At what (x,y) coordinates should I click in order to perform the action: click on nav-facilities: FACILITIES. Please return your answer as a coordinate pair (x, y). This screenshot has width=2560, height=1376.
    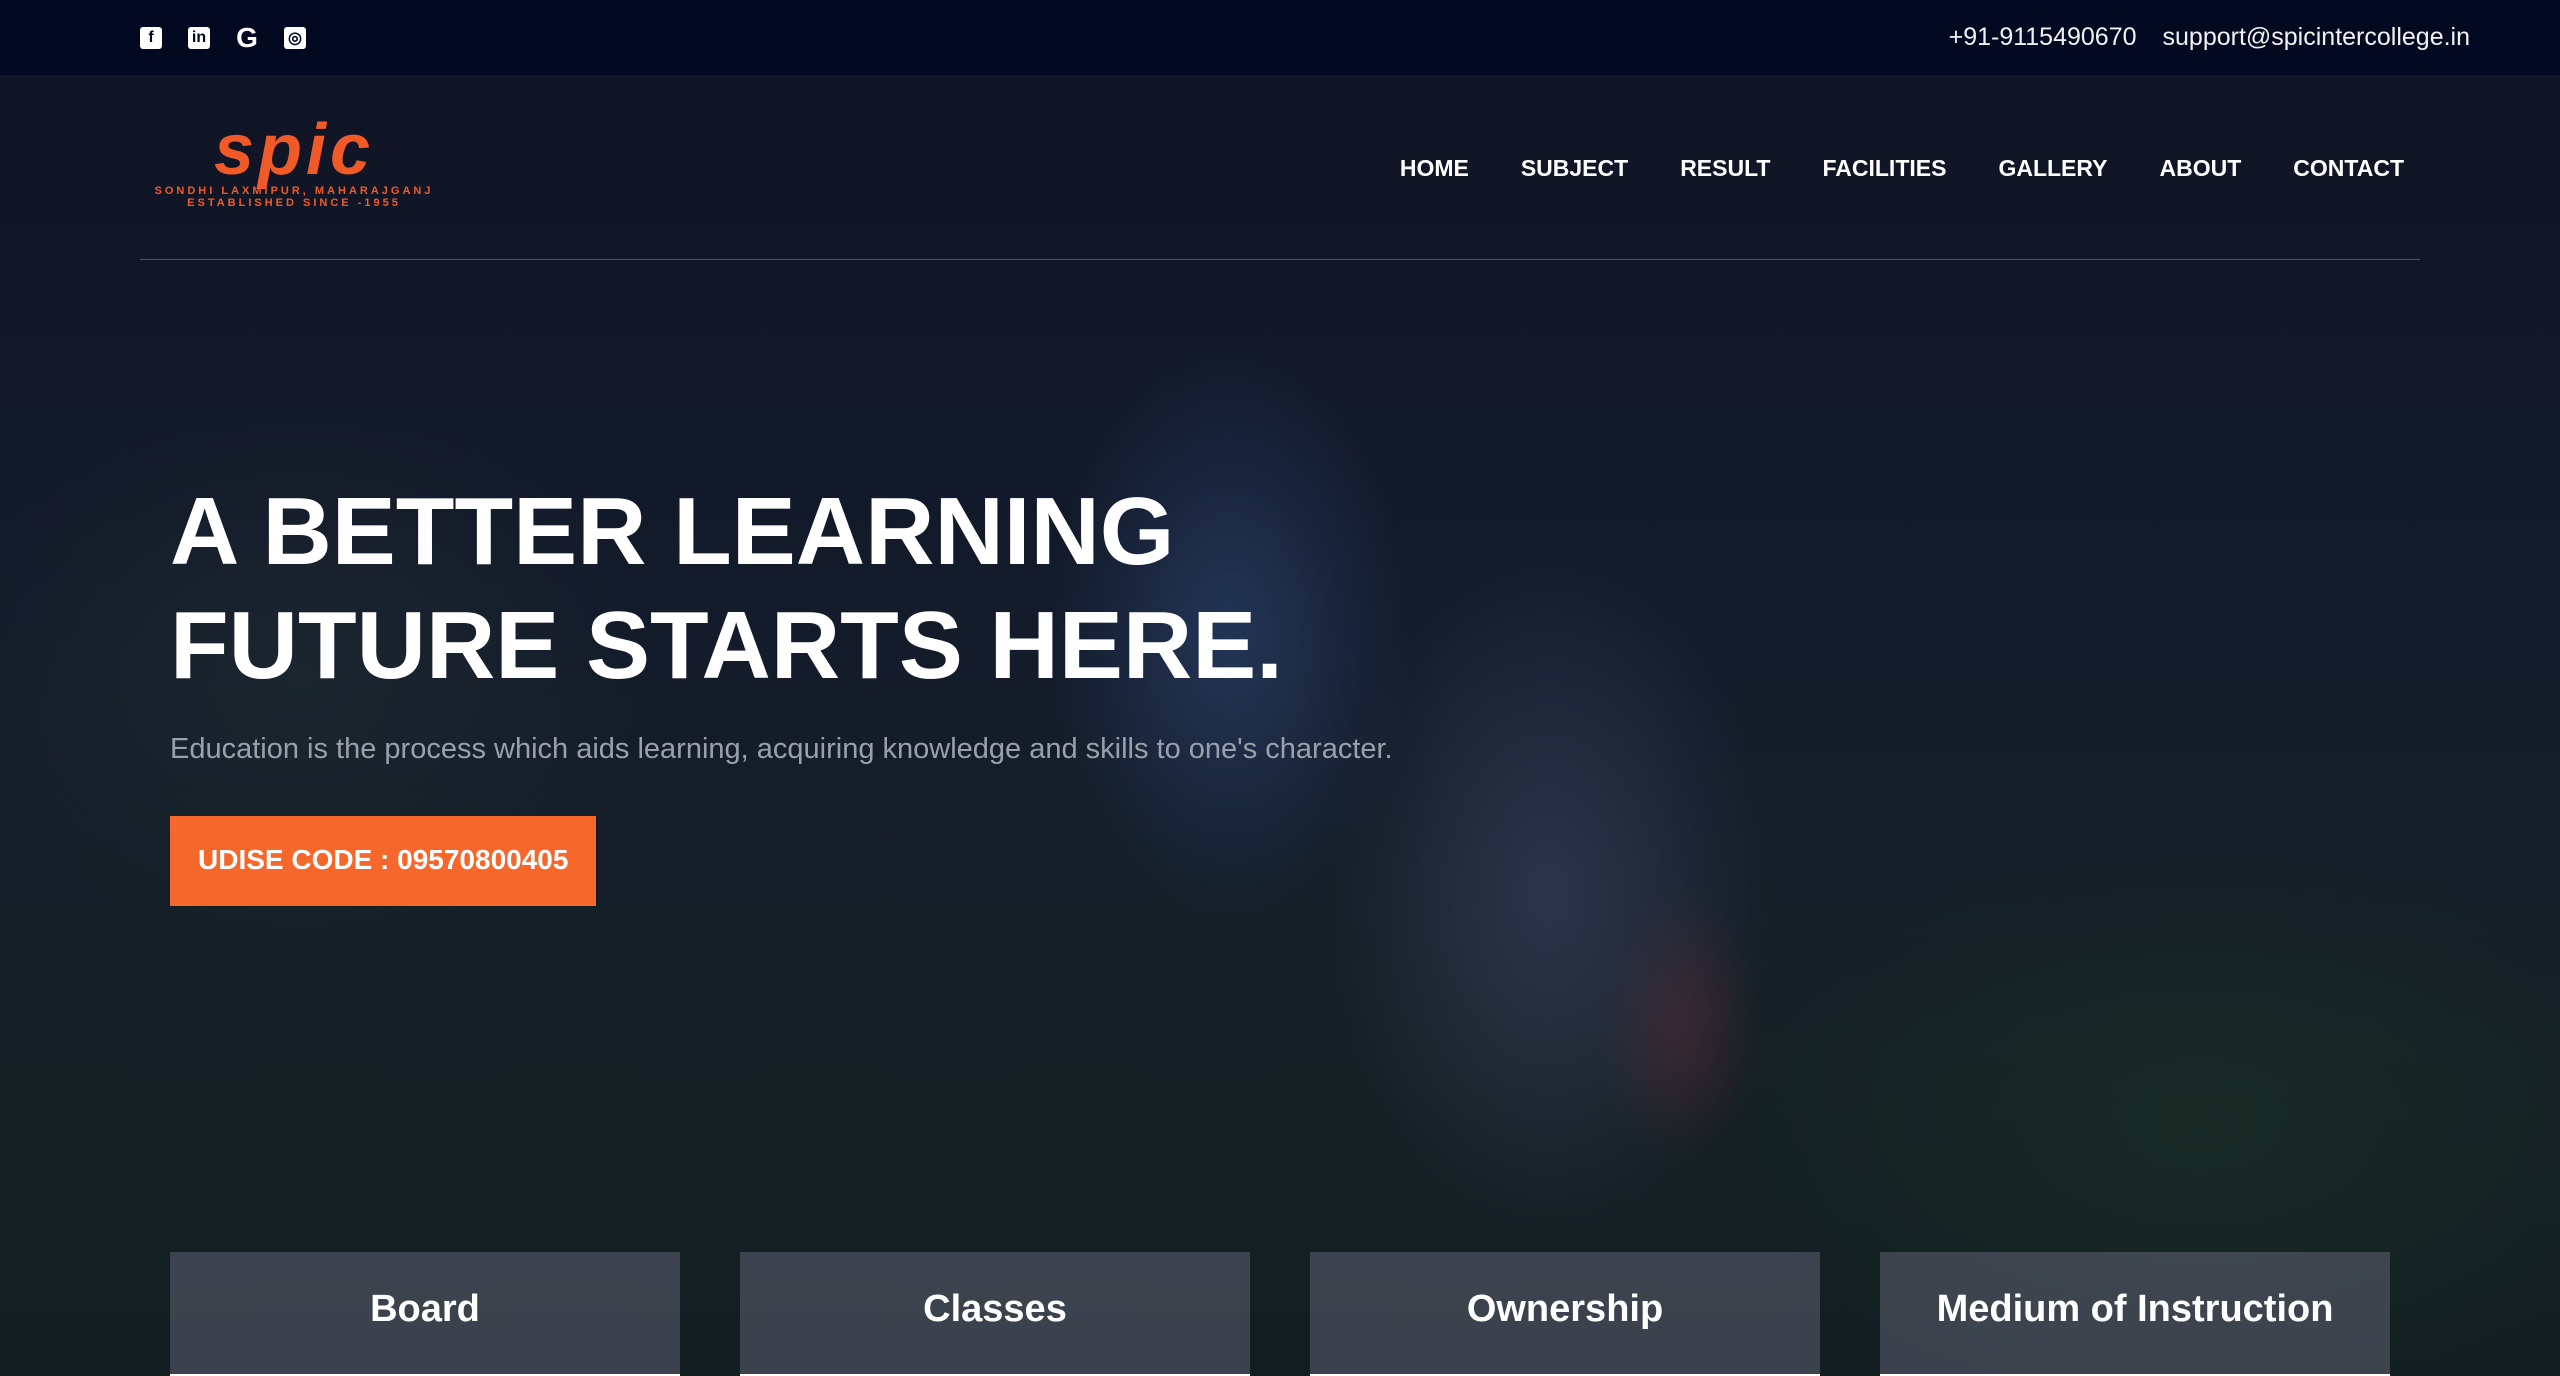
    Looking at the image, I should click on (1884, 168).